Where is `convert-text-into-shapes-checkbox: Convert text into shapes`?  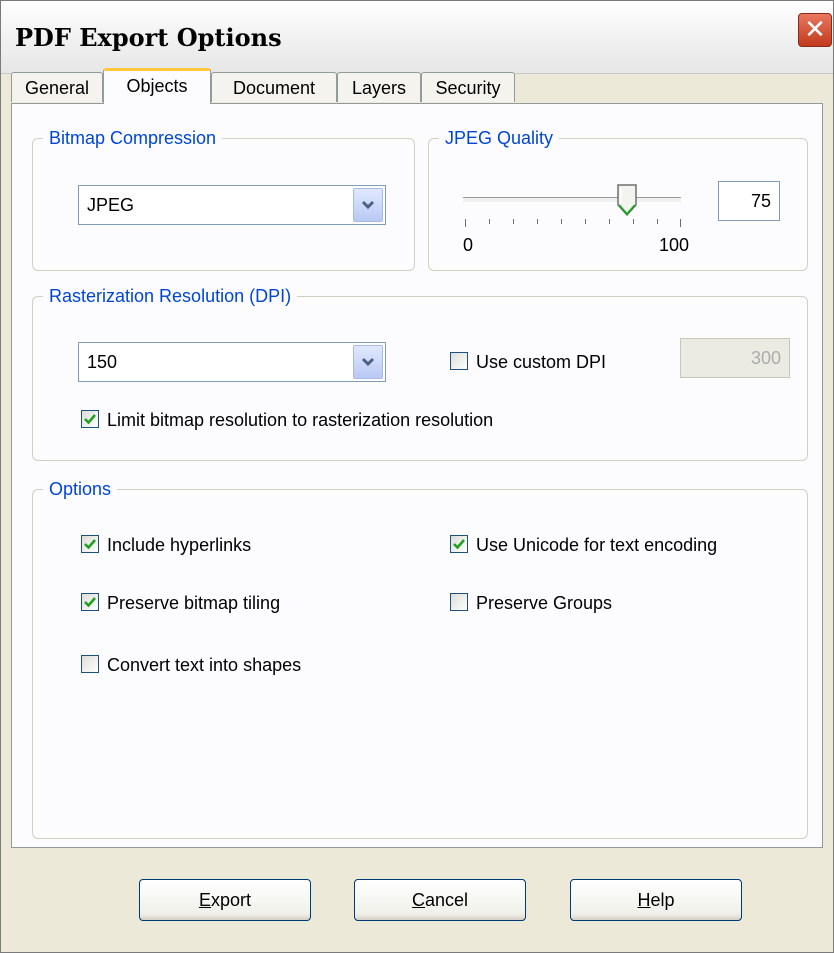
convert-text-into-shapes-checkbox: Convert text into shapes is located at coordinates (221, 665).